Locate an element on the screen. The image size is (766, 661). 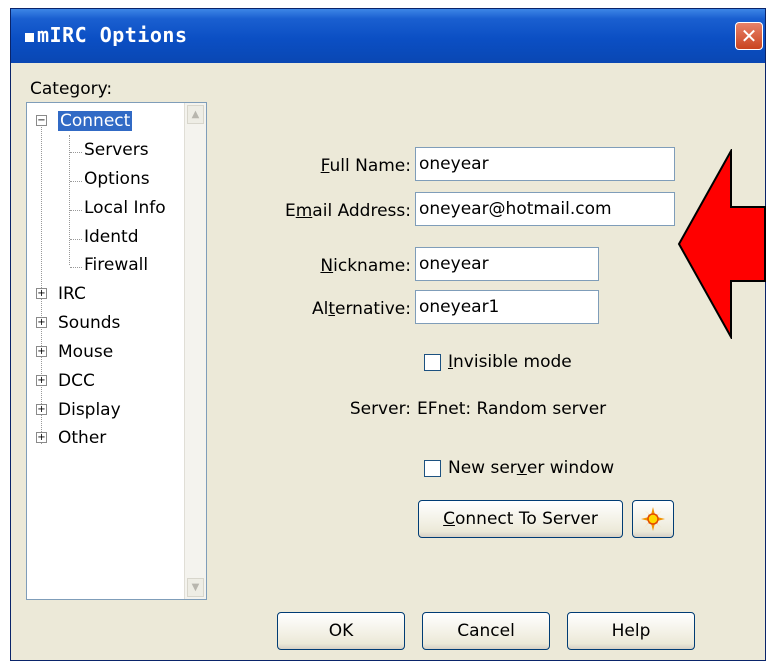
tree-item-servers: Servers is located at coordinates (116, 150).